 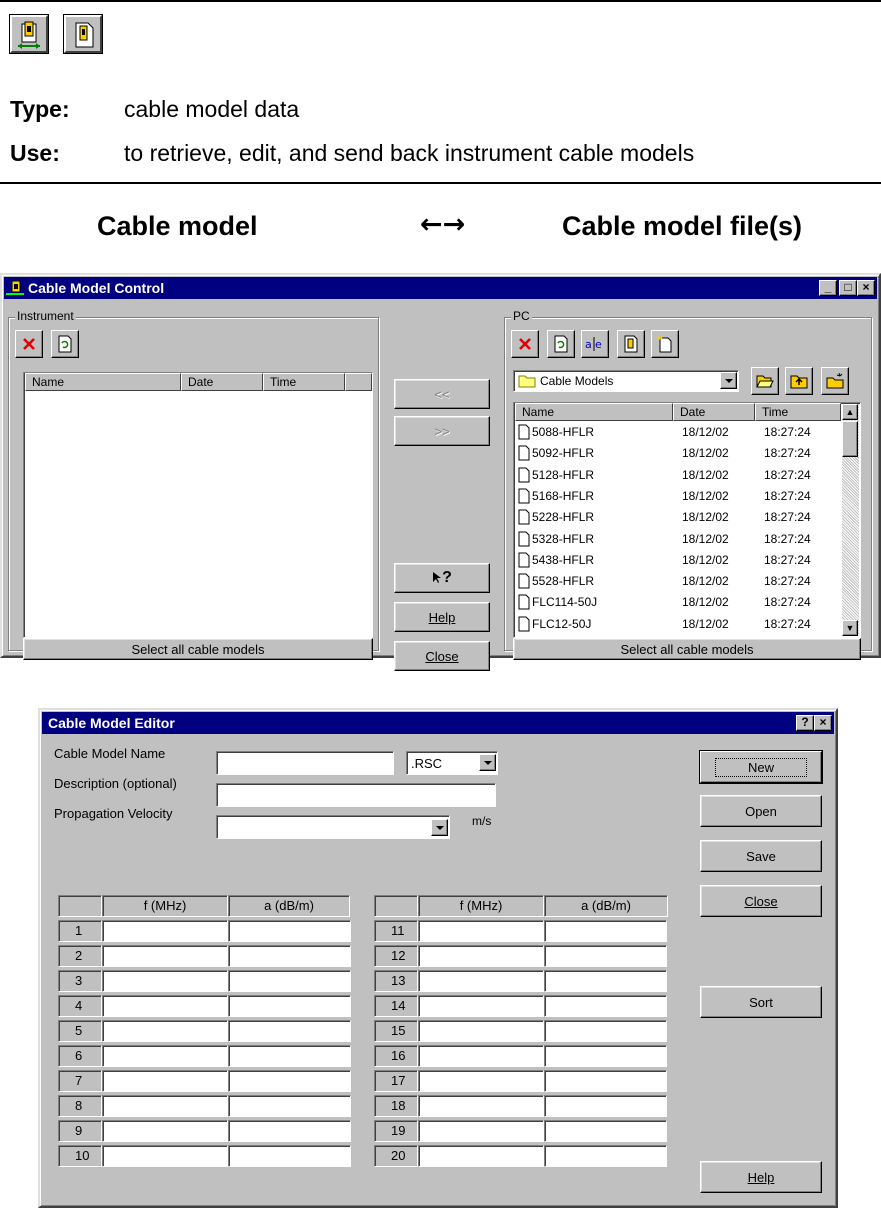 I want to click on extension-select: .RSC, so click(x=452, y=763).